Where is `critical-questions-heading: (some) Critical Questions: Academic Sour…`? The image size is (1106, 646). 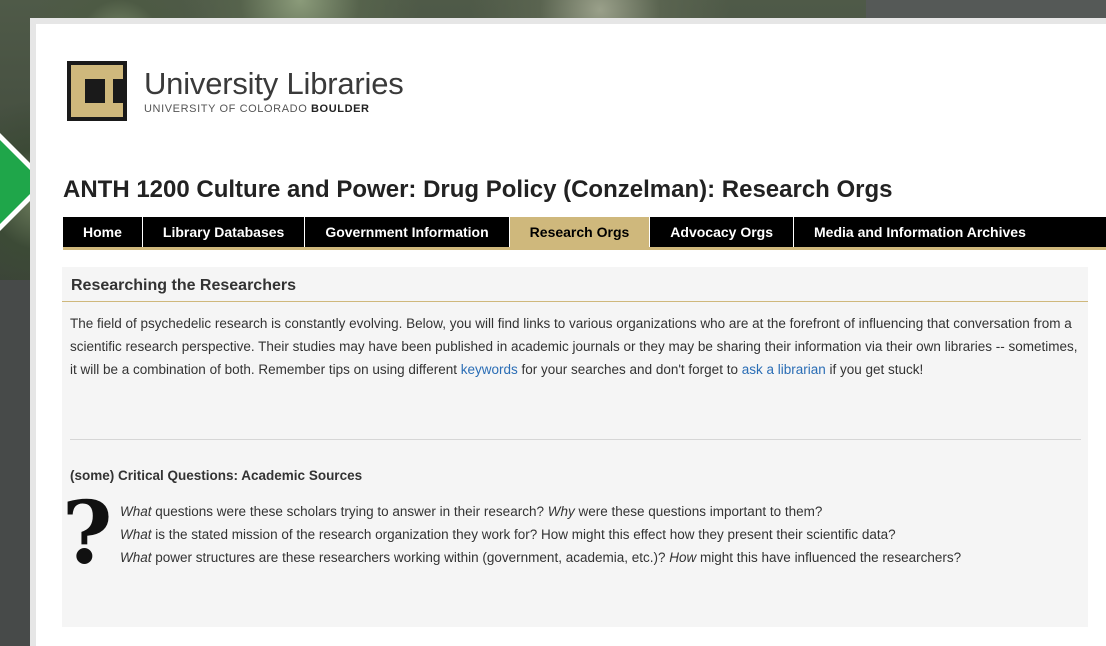 critical-questions-heading: (some) Critical Questions: Academic Sour… is located at coordinates (216, 475).